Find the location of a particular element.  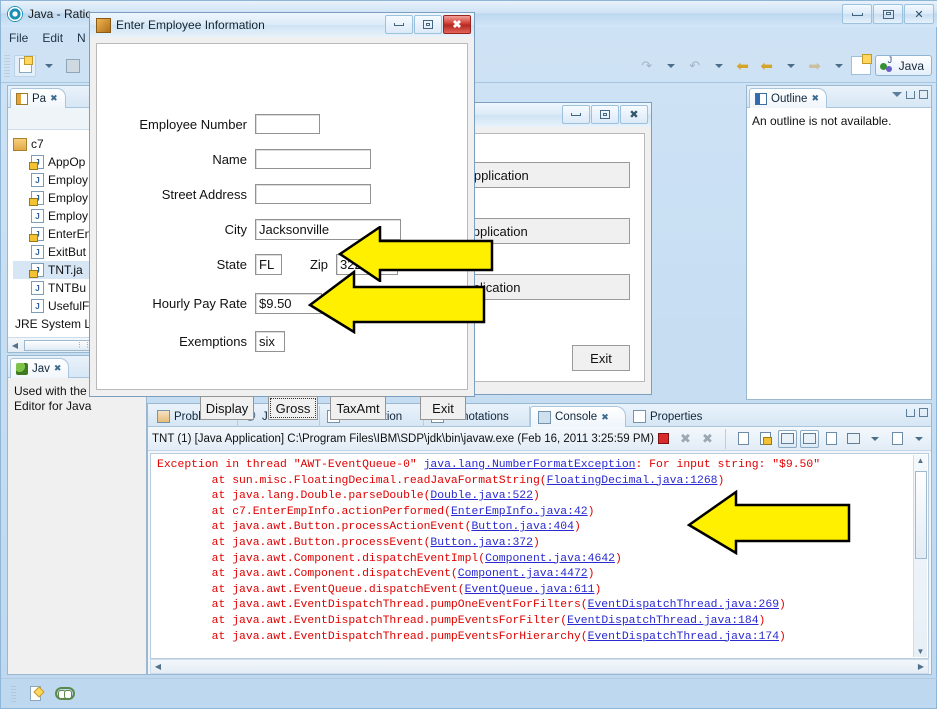

stack-trace-link: Component.java:4642 is located at coordinates (550, 559).